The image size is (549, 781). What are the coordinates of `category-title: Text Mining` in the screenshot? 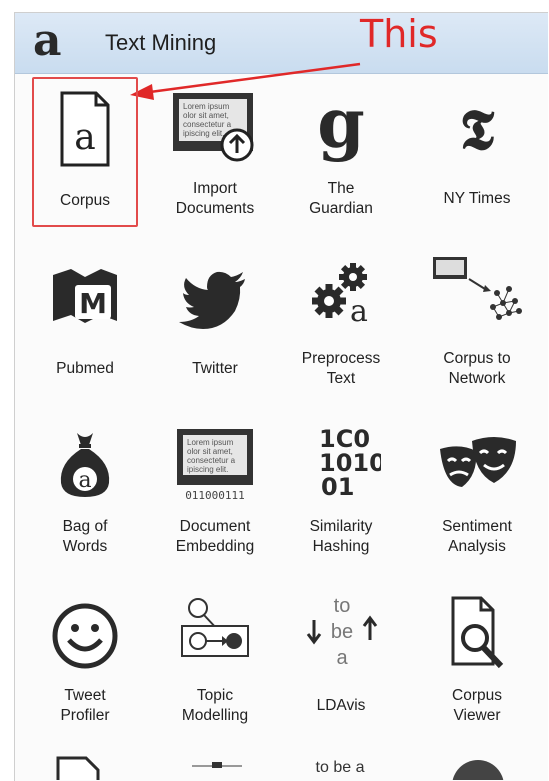 It's located at (161, 42).